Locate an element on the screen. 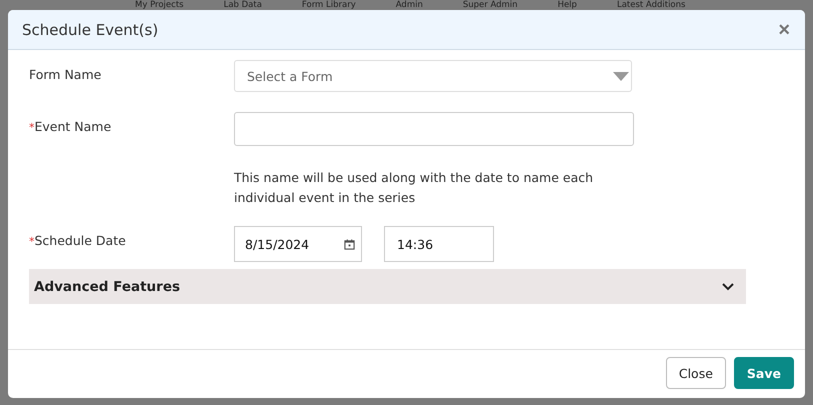 The height and width of the screenshot is (405, 813). nav-link: Lab Data is located at coordinates (243, 5).